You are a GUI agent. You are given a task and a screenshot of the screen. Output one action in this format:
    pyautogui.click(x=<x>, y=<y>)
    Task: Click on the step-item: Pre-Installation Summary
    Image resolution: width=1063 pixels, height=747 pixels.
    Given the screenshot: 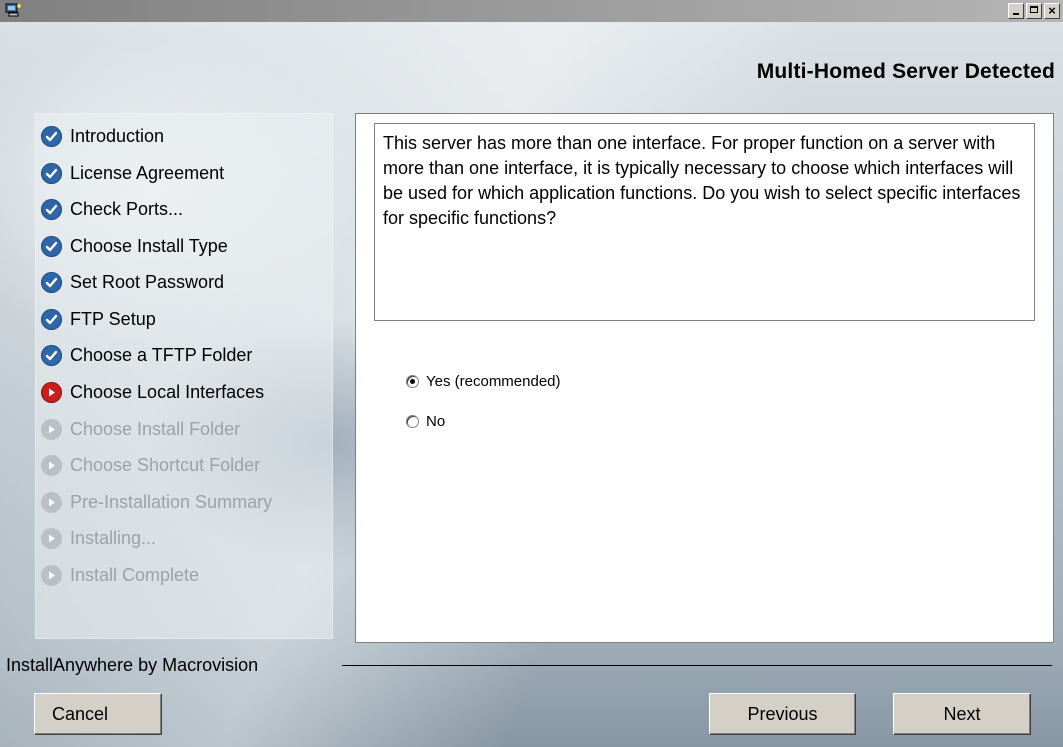 What is the action you would take?
    pyautogui.click(x=156, y=502)
    